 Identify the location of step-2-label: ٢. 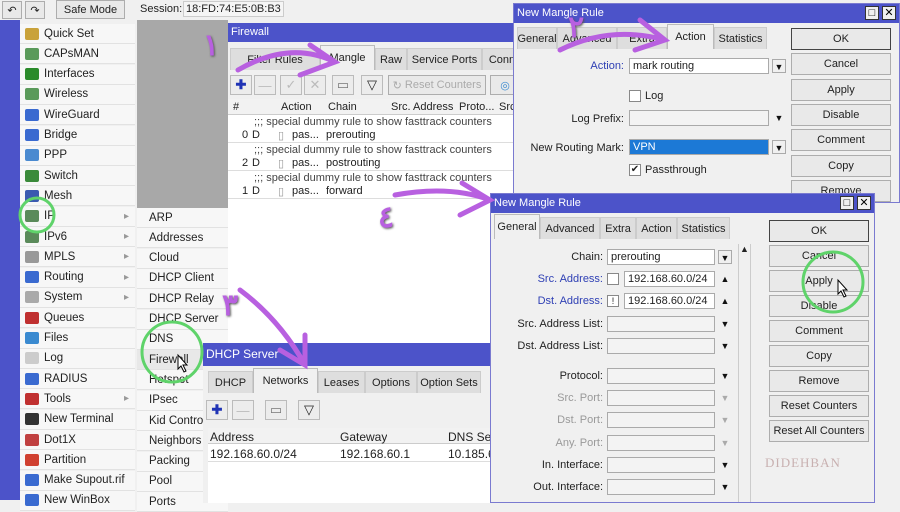
(576, 27).